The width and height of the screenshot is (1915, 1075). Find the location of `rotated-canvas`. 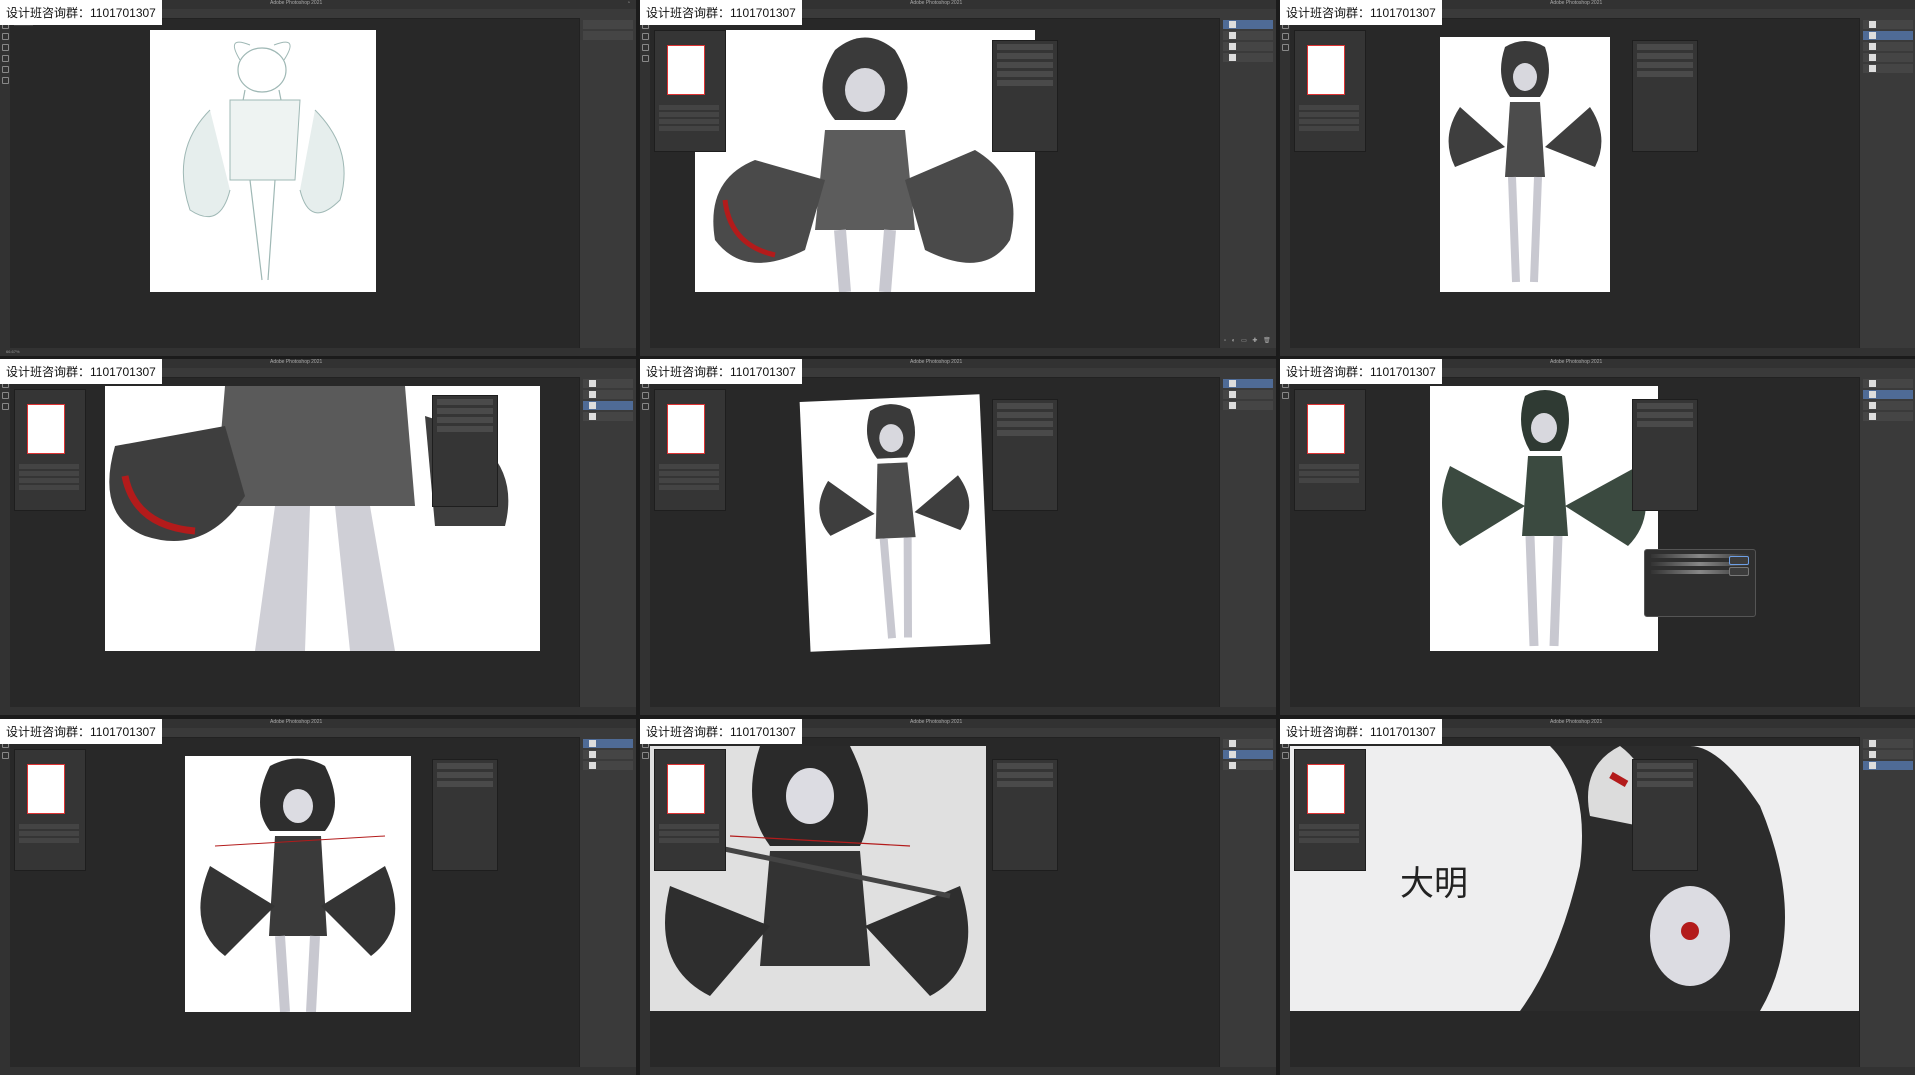

rotated-canvas is located at coordinates (895, 523).